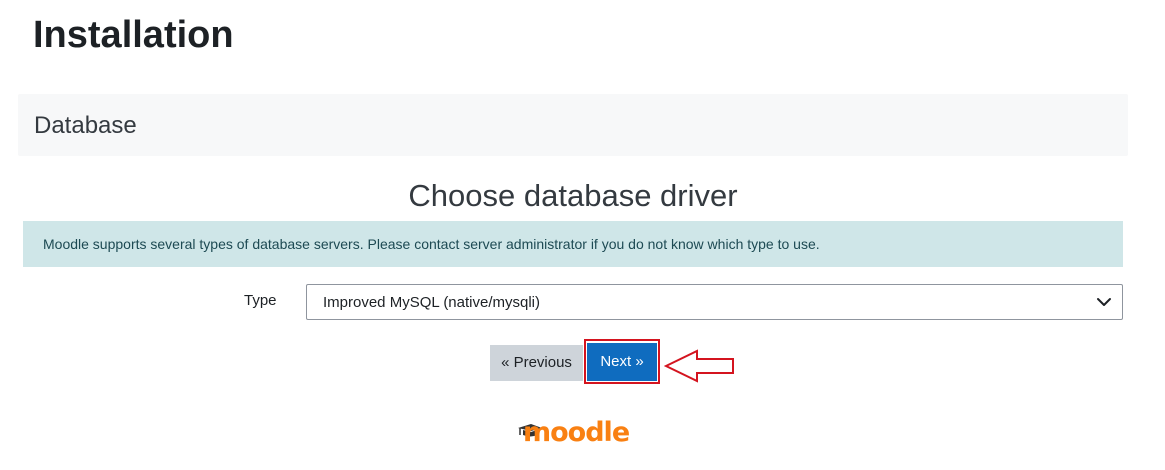 This screenshot has width=1165, height=470. What do you see at coordinates (260, 300) in the screenshot?
I see `type-label: Type` at bounding box center [260, 300].